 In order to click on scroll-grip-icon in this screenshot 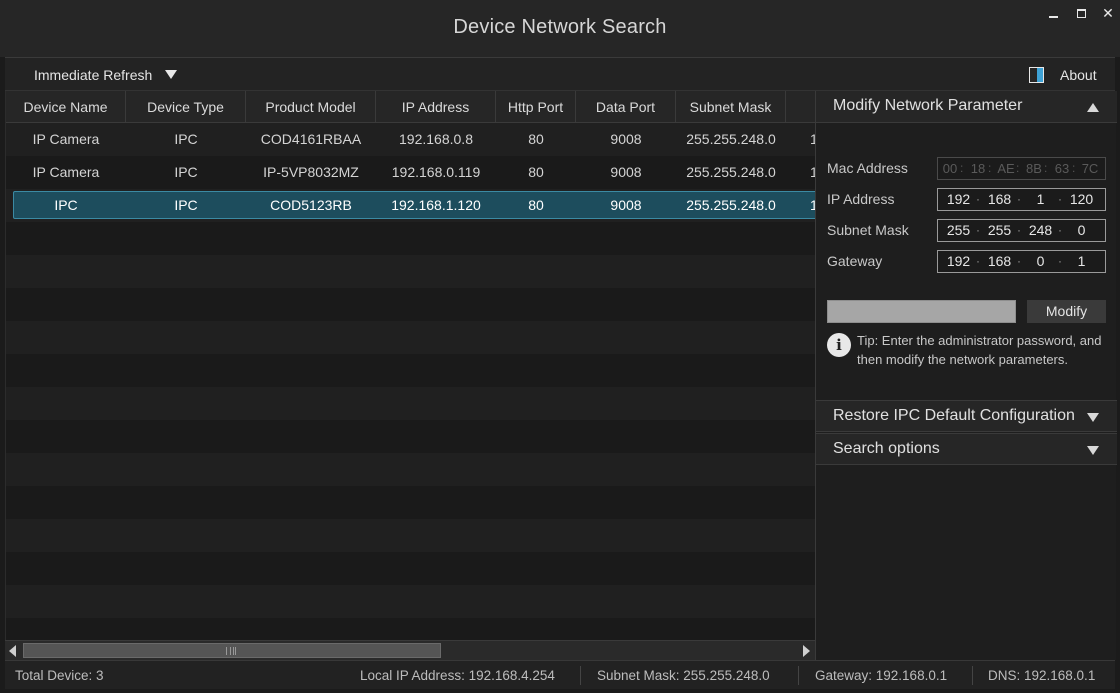, I will do `click(231, 651)`.